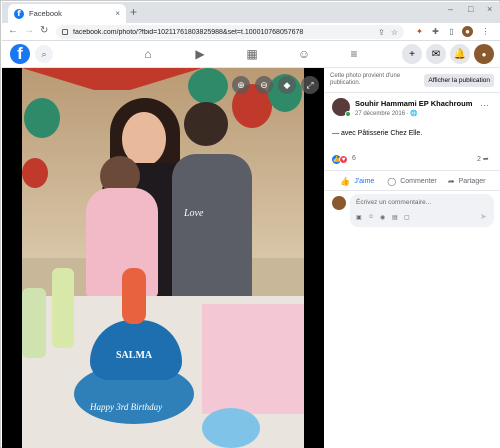 The height and width of the screenshot is (448, 500). Describe the element at coordinates (200, 54) in the screenshot. I see `watch-icon: ▶` at that location.